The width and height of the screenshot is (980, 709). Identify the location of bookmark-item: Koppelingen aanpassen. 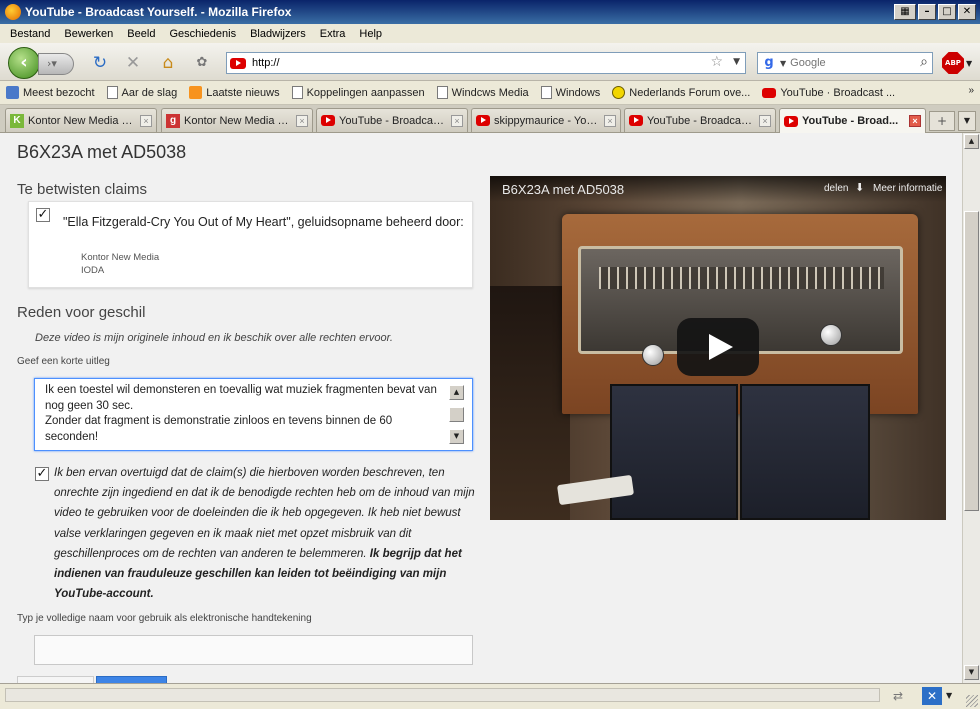
(358, 92).